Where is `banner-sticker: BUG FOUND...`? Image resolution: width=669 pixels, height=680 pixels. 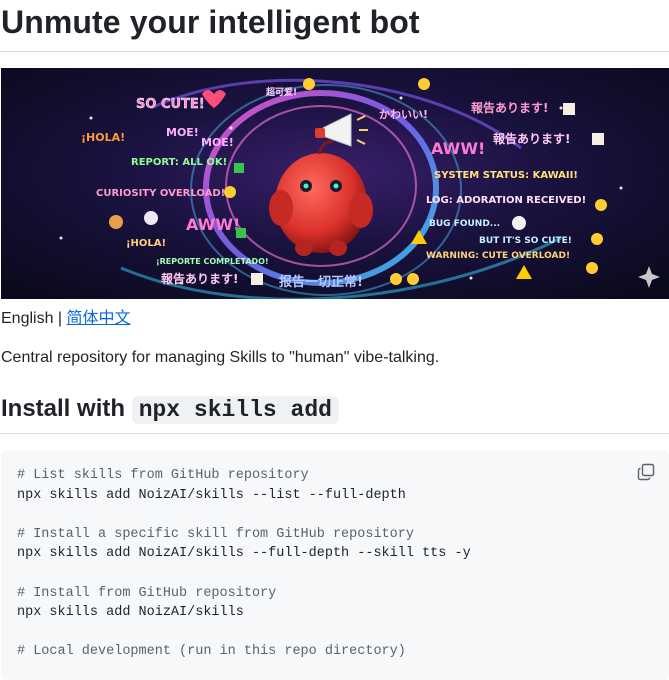 banner-sticker: BUG FOUND... is located at coordinates (464, 224).